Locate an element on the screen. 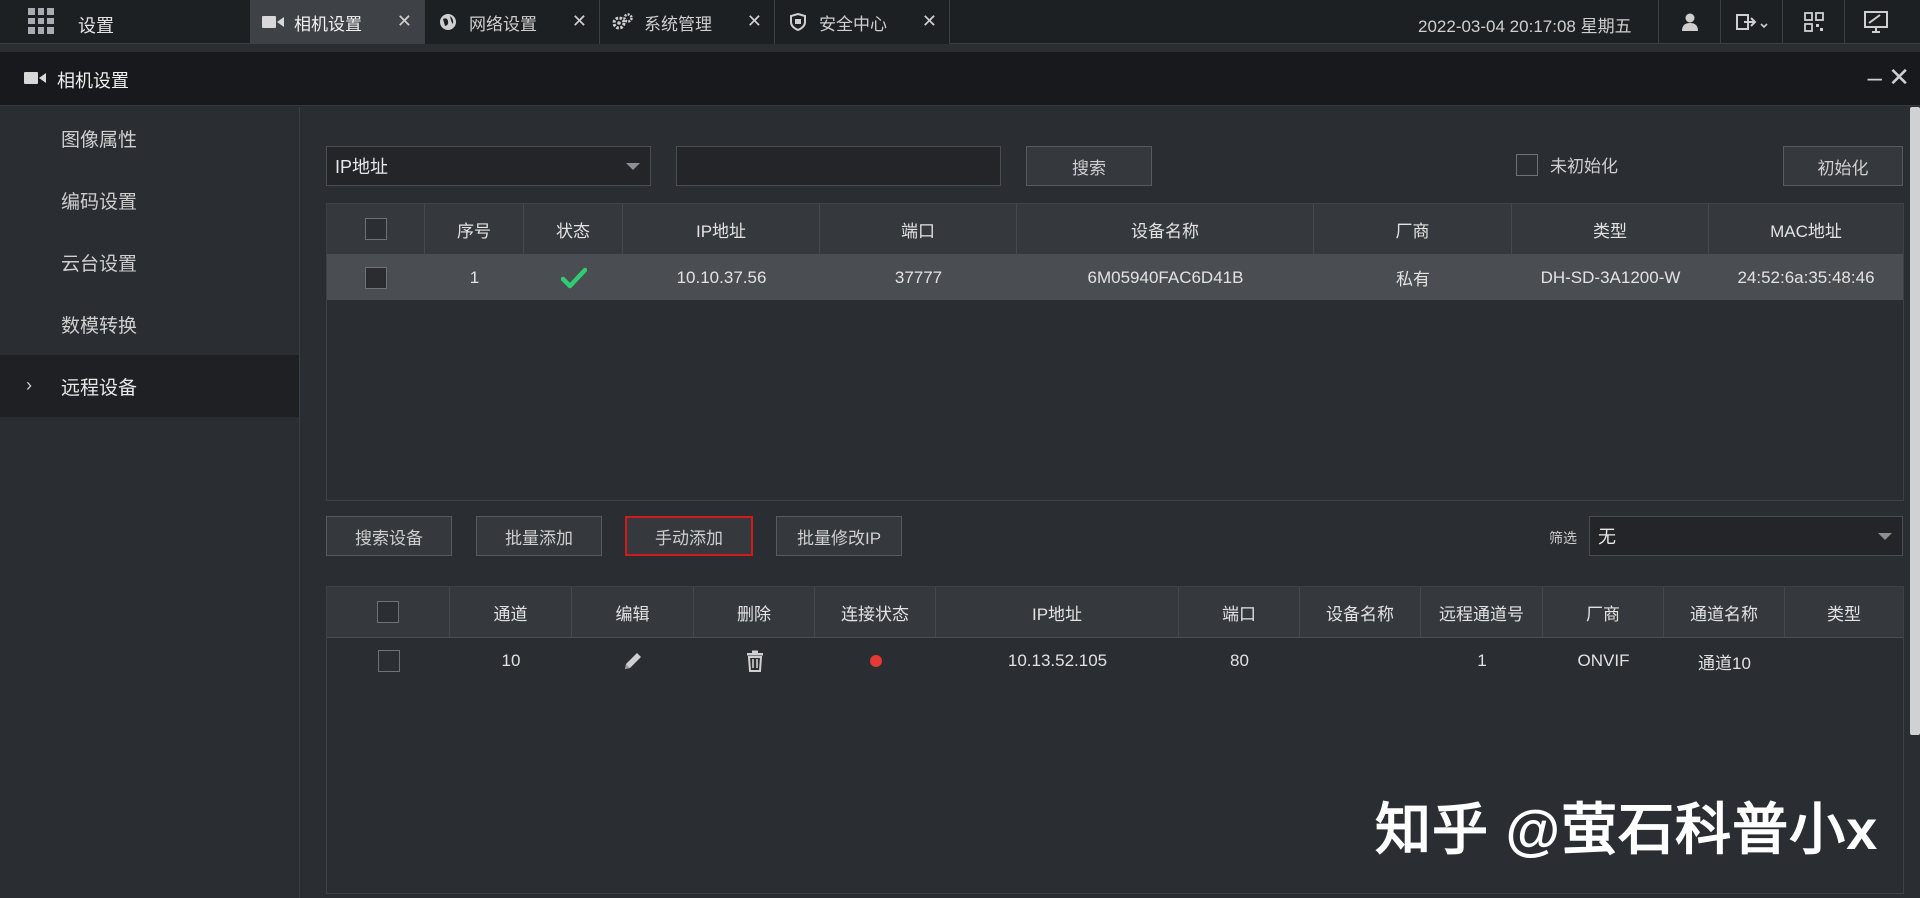 The height and width of the screenshot is (898, 1920). trash-icon is located at coordinates (754, 661).